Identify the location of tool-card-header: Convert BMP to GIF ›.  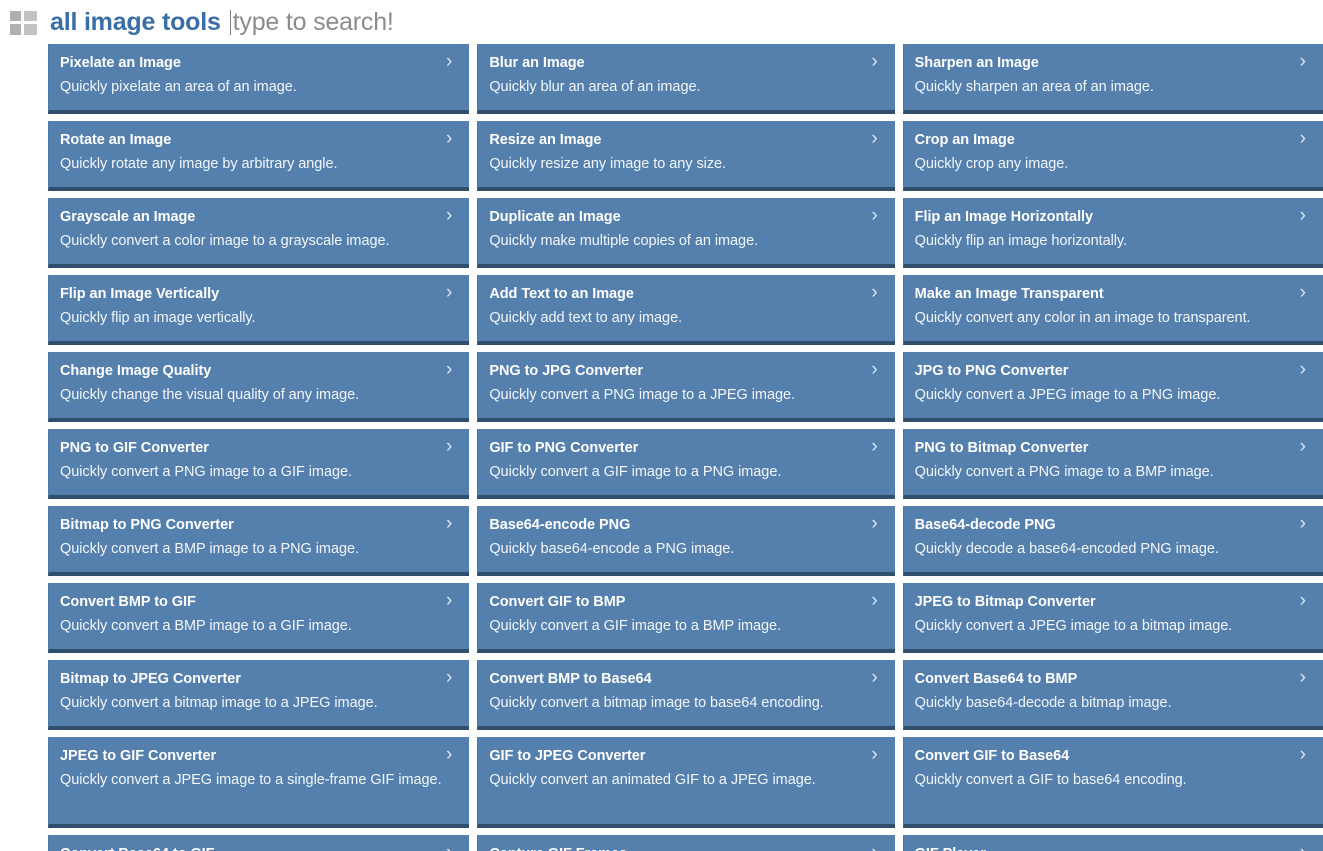
(257, 601).